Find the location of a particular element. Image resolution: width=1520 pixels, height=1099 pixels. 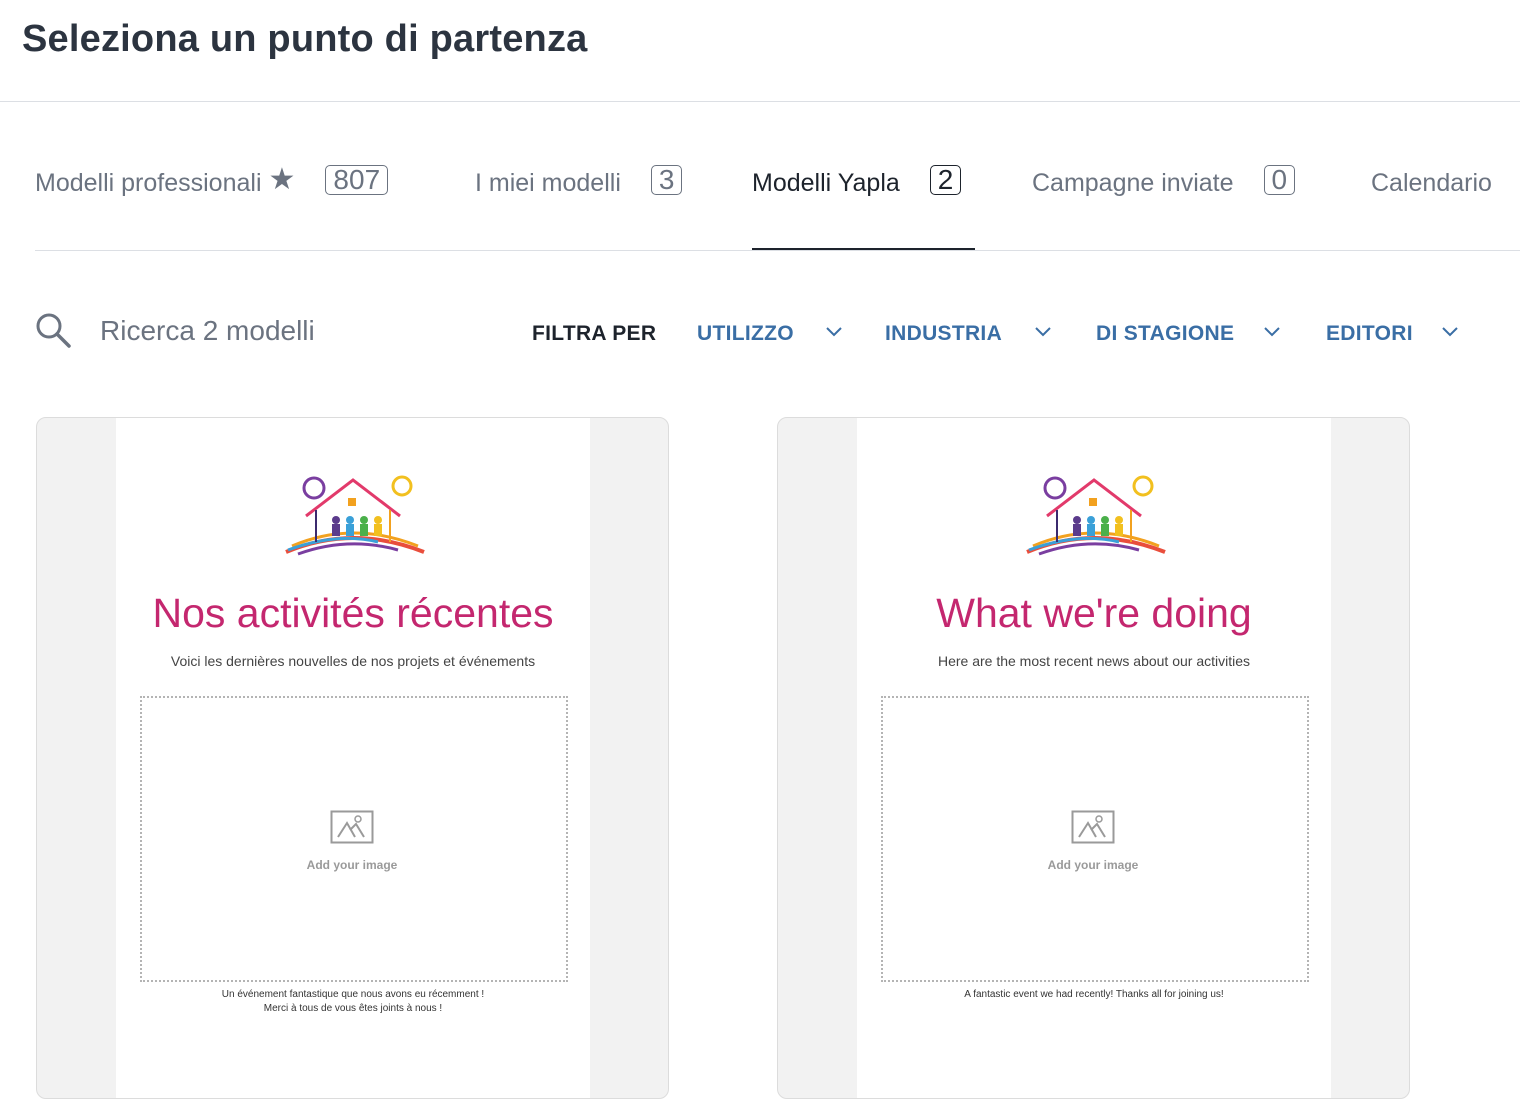

filter-di-stagione-label: DI STAGIONE is located at coordinates (1165, 333).